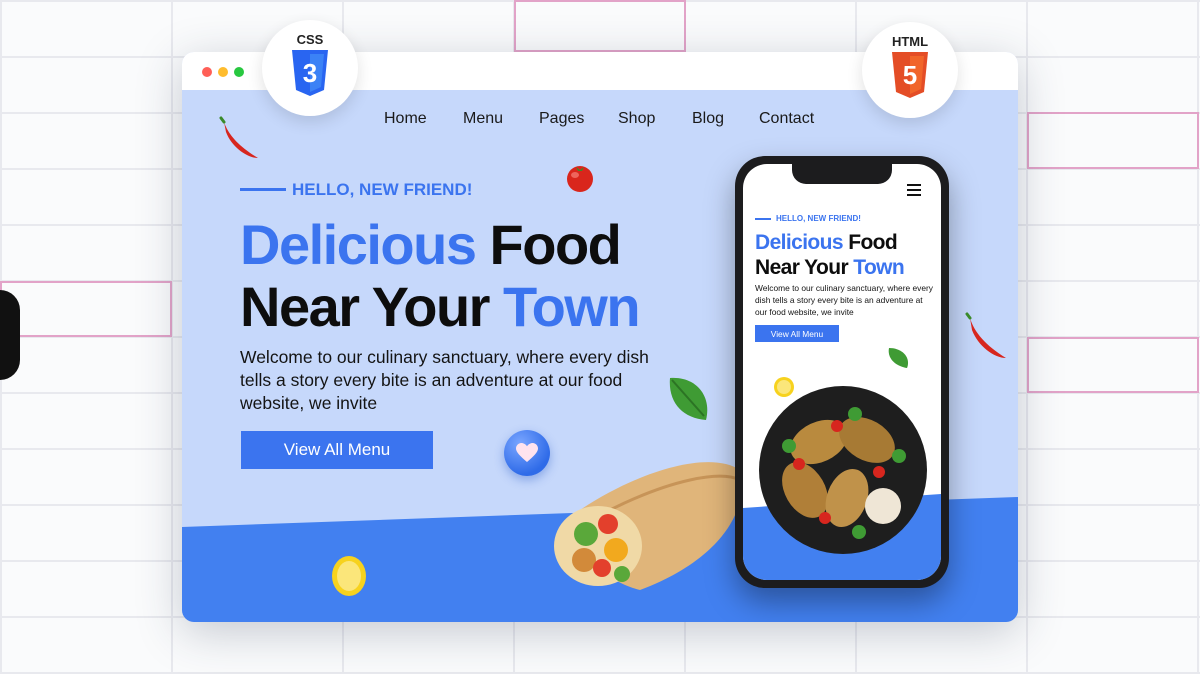 The width and height of the screenshot is (1200, 674). Describe the element at coordinates (572, 306) in the screenshot. I see `heading-word-town: Town` at that location.